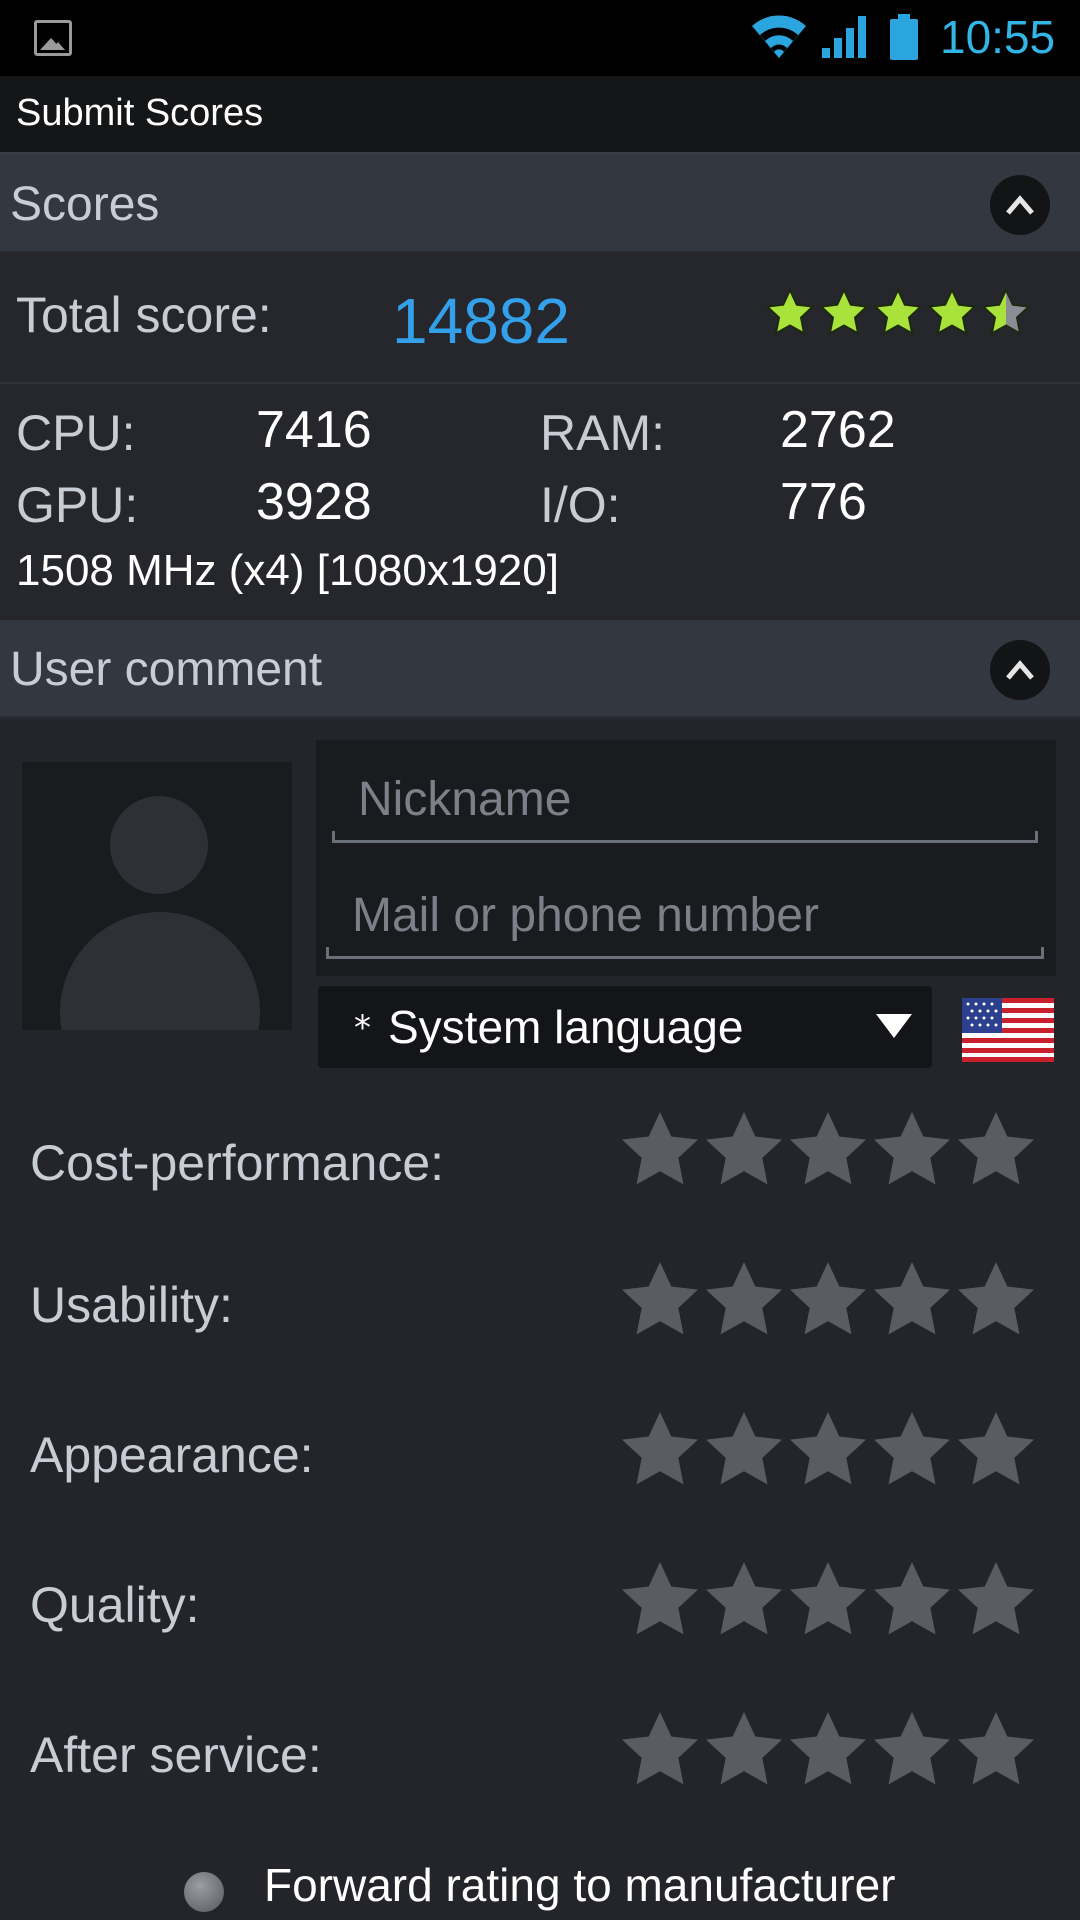 This screenshot has height=1920, width=1080. What do you see at coordinates (585, 915) in the screenshot?
I see `contact-field: Mail or phone number` at bounding box center [585, 915].